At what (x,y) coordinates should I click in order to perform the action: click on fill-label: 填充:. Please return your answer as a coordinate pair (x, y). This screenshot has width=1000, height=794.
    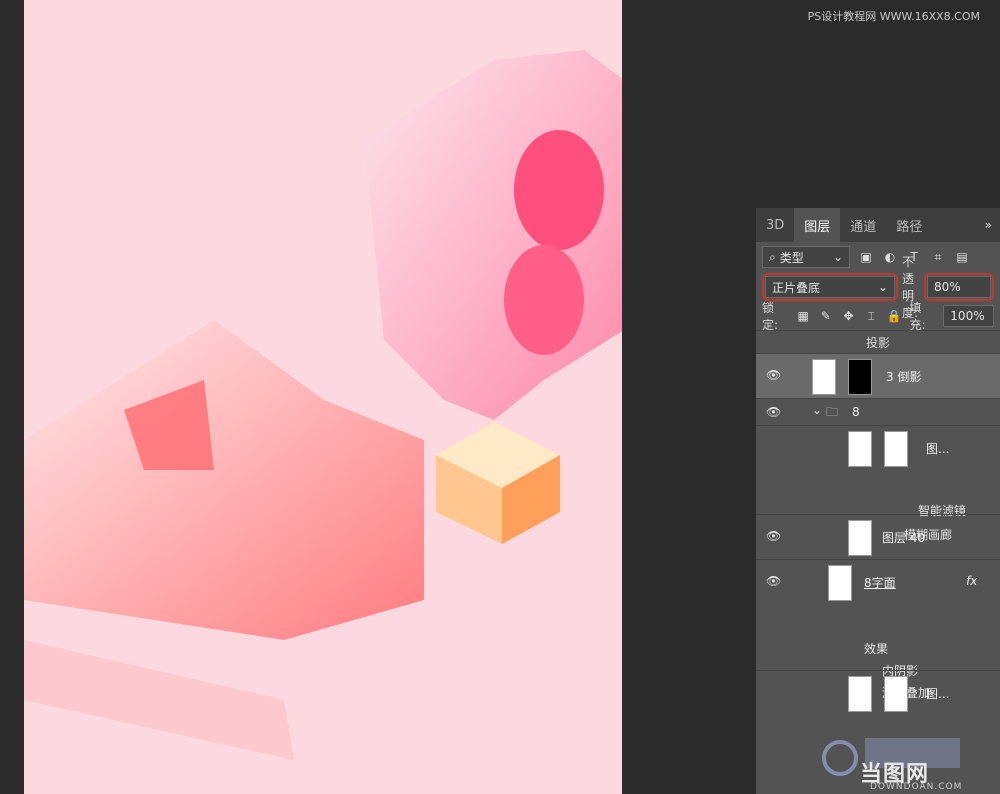
    Looking at the image, I should click on (917, 316).